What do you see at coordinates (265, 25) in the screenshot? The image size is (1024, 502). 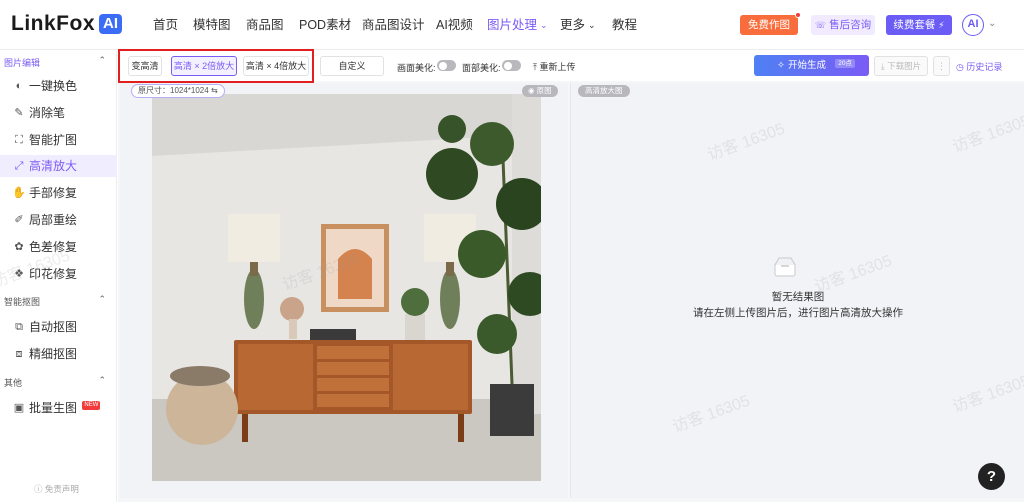 I see `nav-item-product: 商品图` at bounding box center [265, 25].